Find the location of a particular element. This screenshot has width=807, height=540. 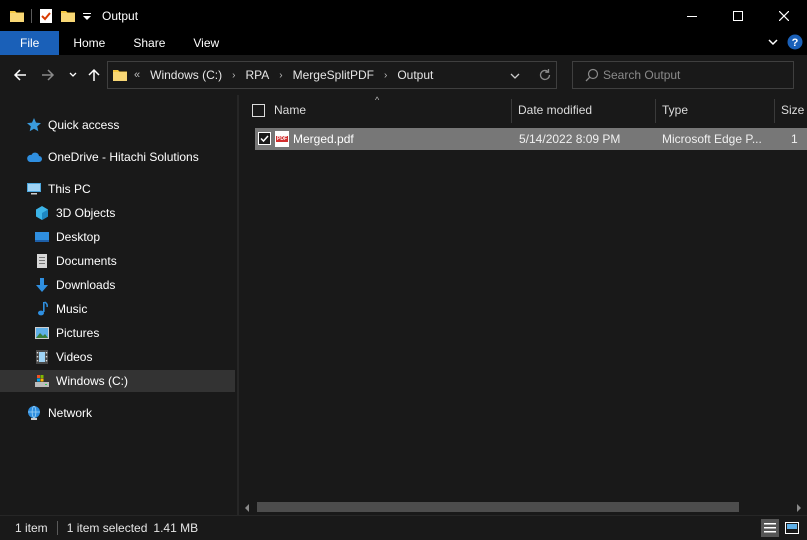

sidebar-item-windows-c: Windows (C:) is located at coordinates (117, 381).